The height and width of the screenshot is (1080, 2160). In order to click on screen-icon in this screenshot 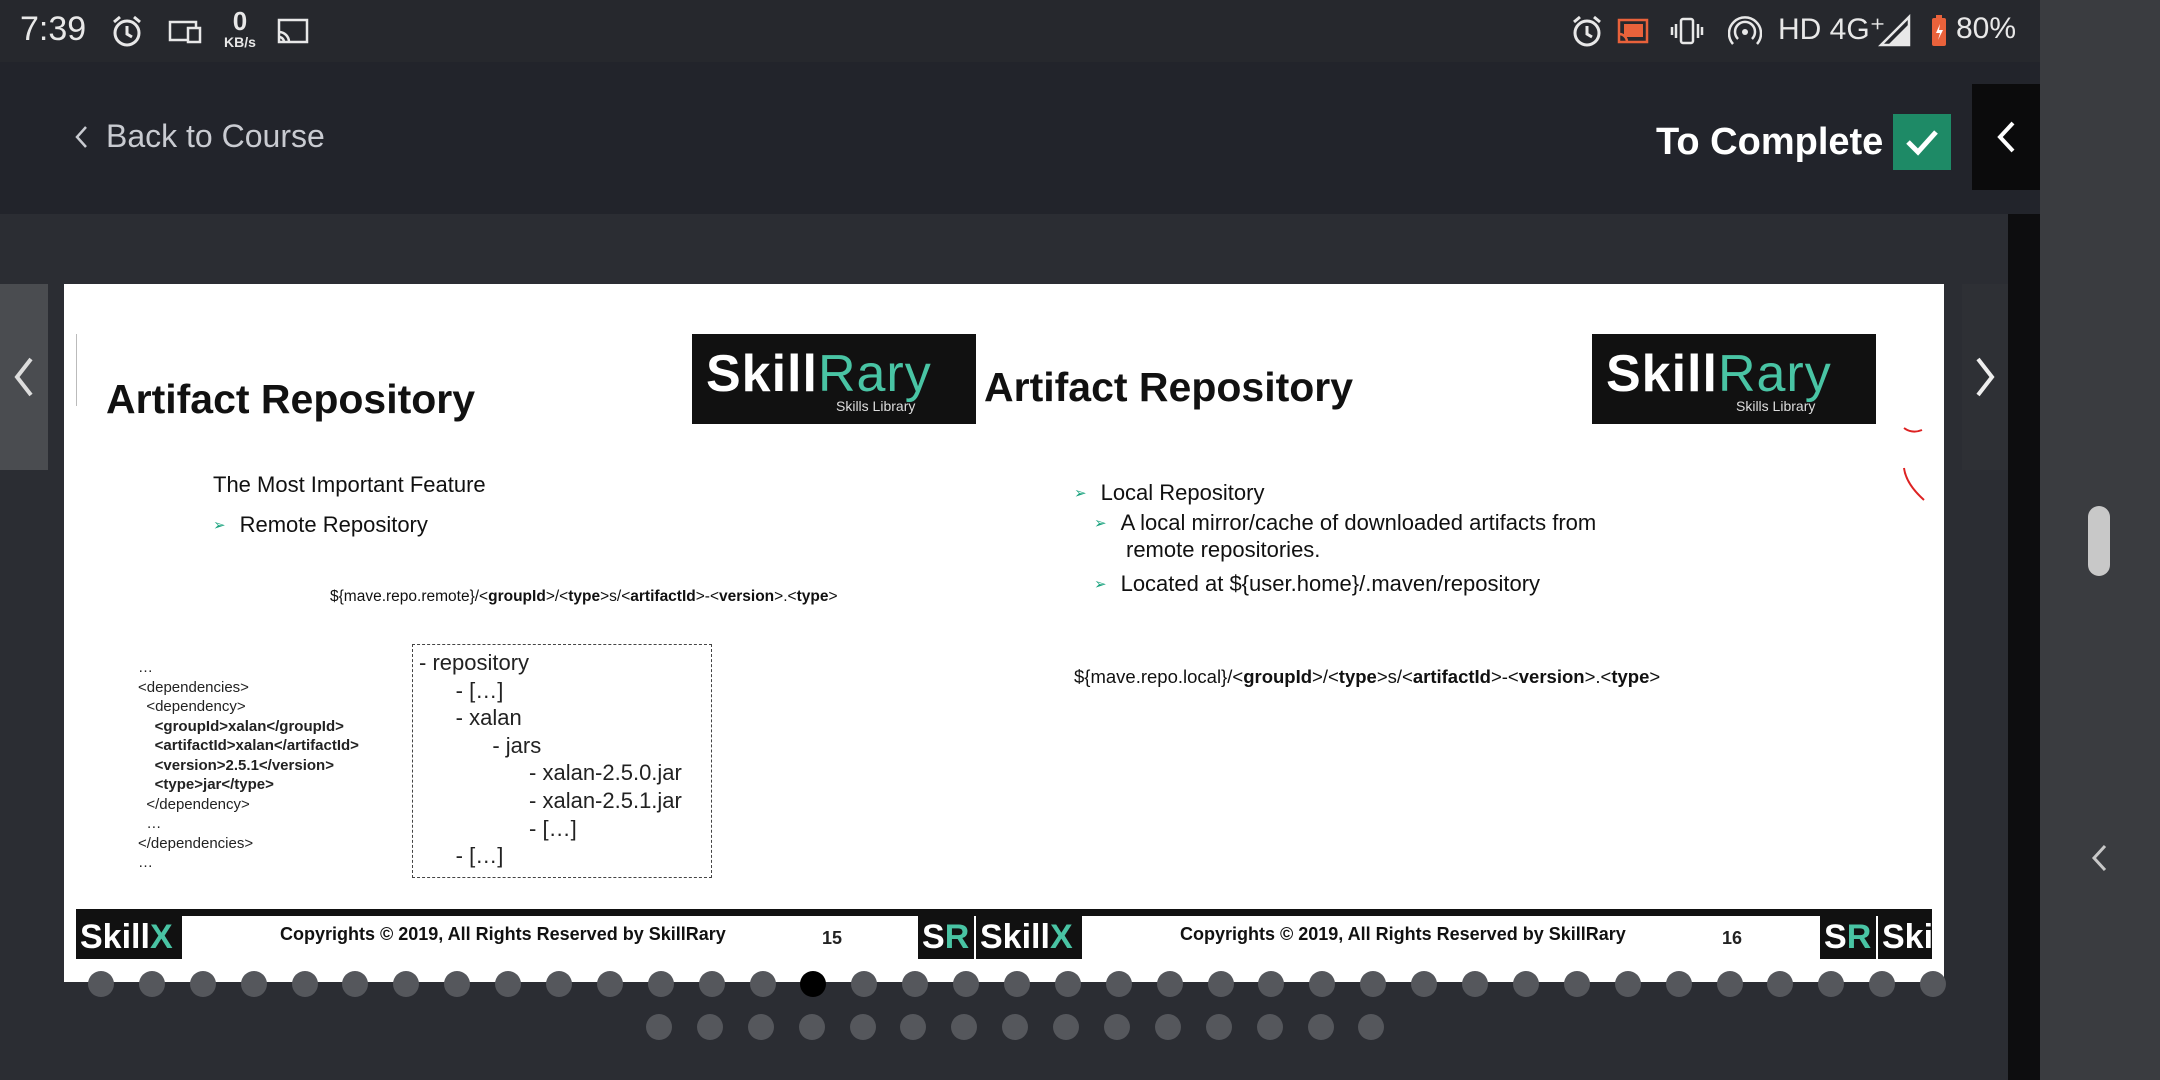, I will do `click(185, 32)`.